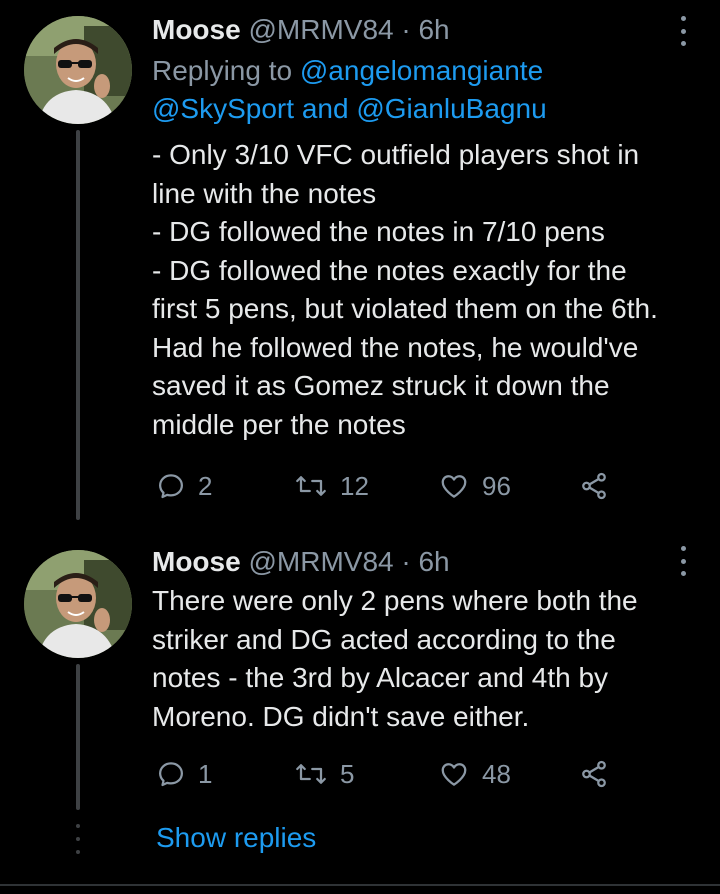  I want to click on thread-continuation-dots, so click(78, 839).